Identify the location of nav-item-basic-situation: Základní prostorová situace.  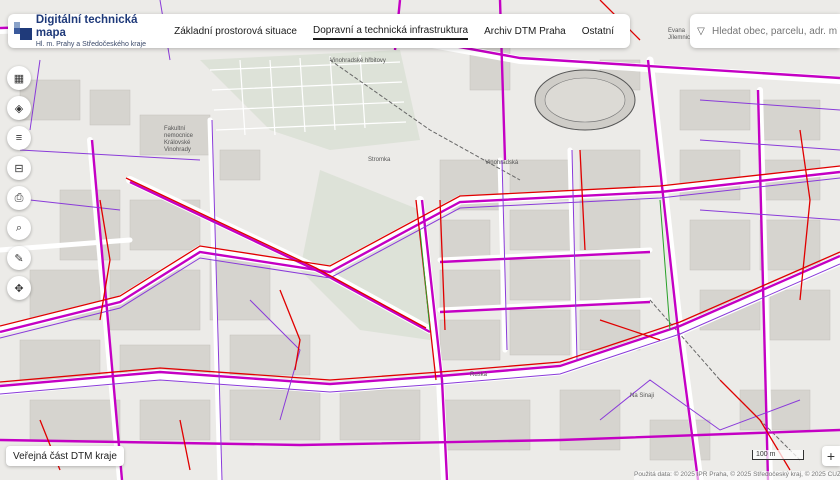
(235, 31).